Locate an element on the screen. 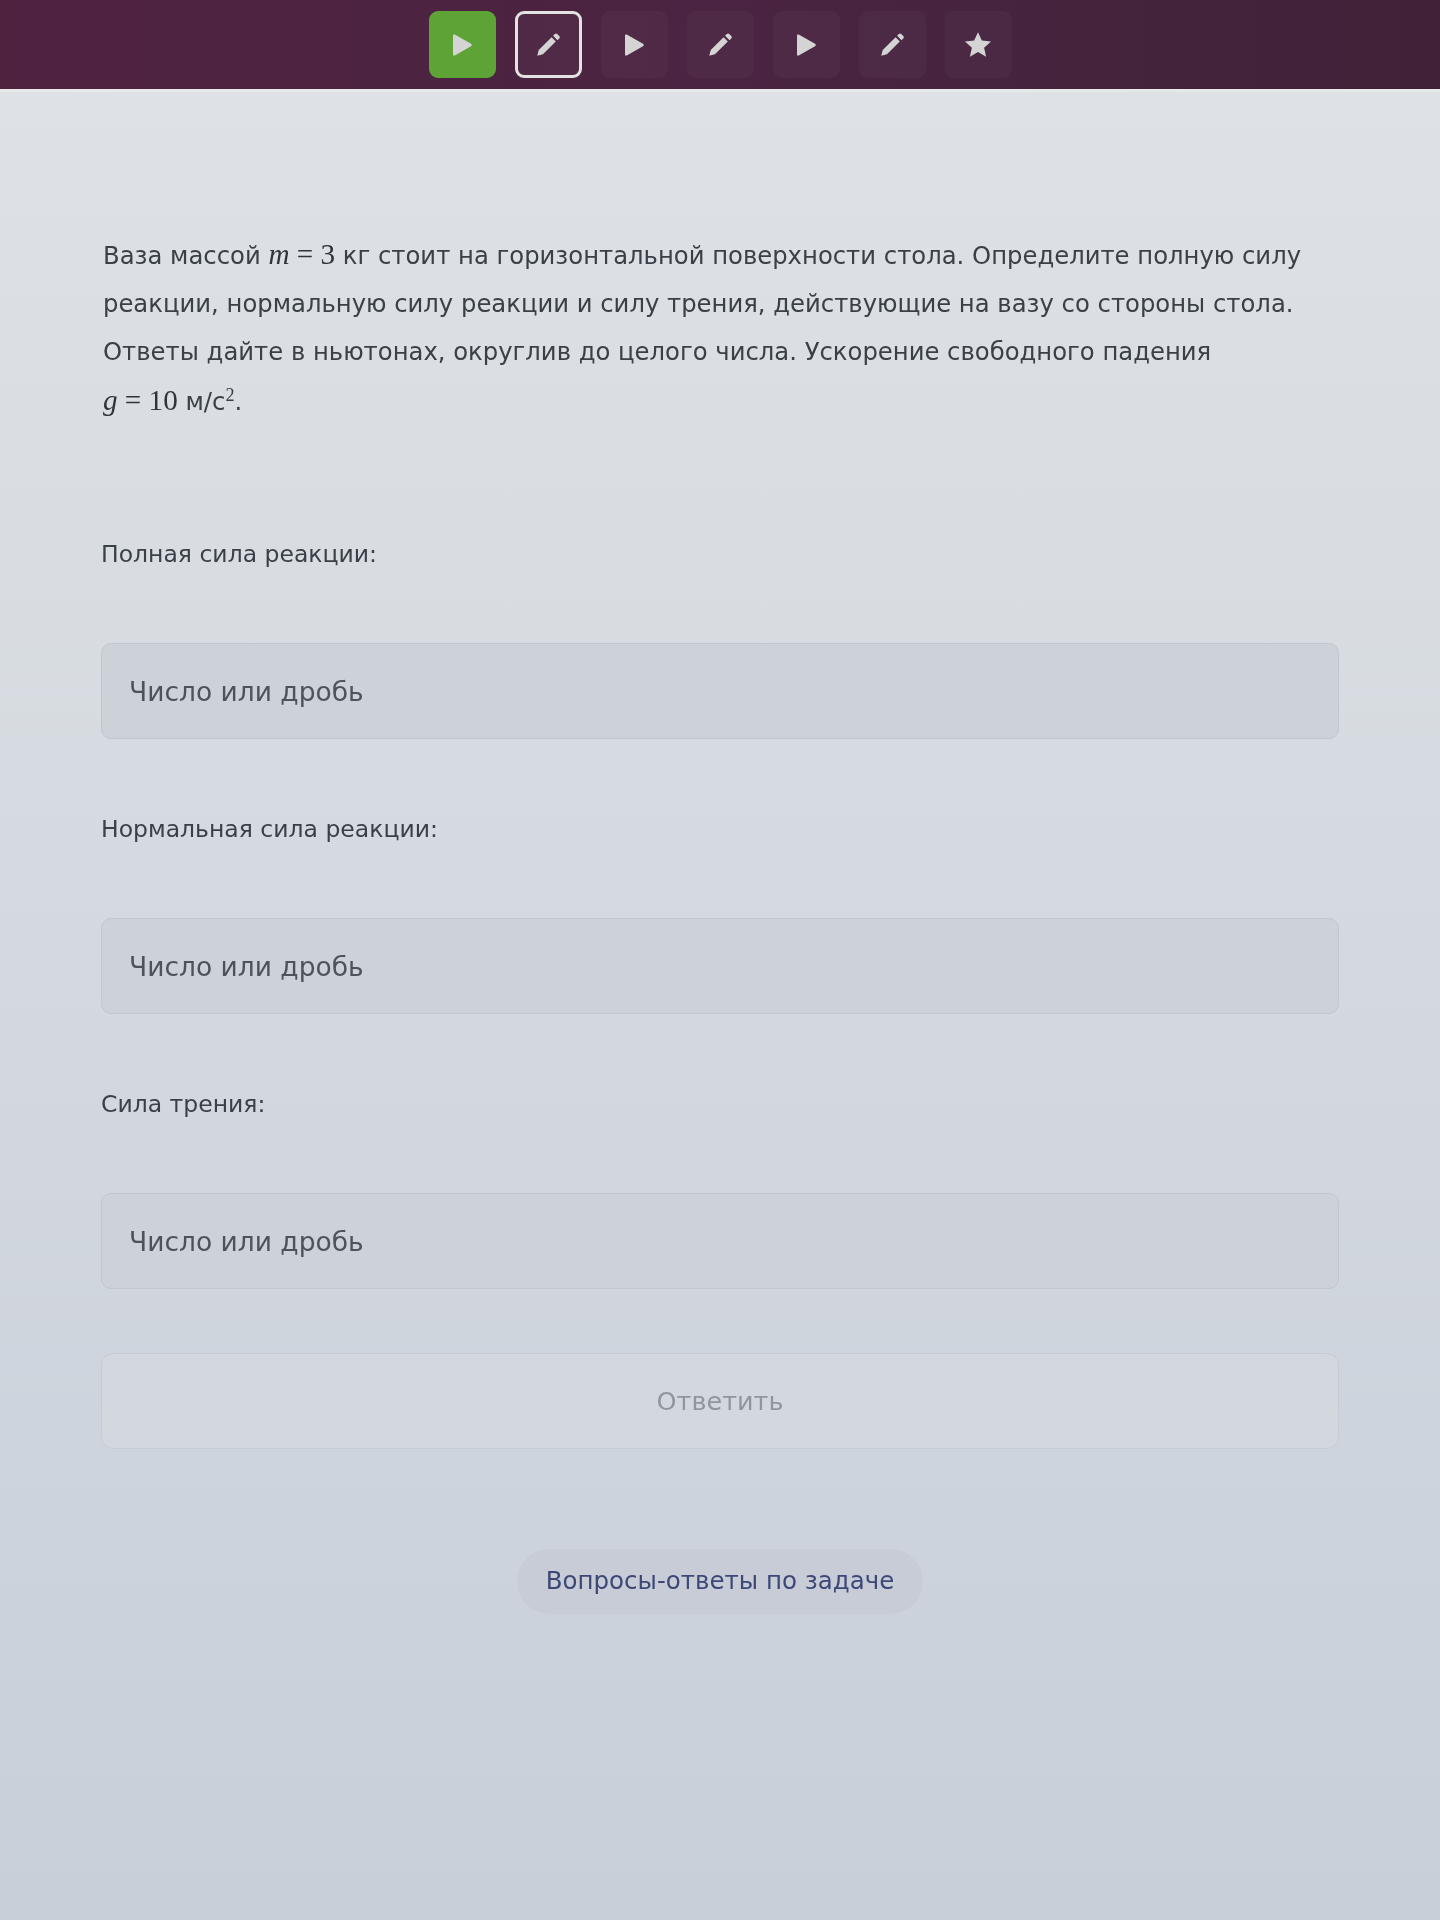 This screenshot has width=1440, height=1920. answer-label: Сила трения: is located at coordinates (184, 1104).